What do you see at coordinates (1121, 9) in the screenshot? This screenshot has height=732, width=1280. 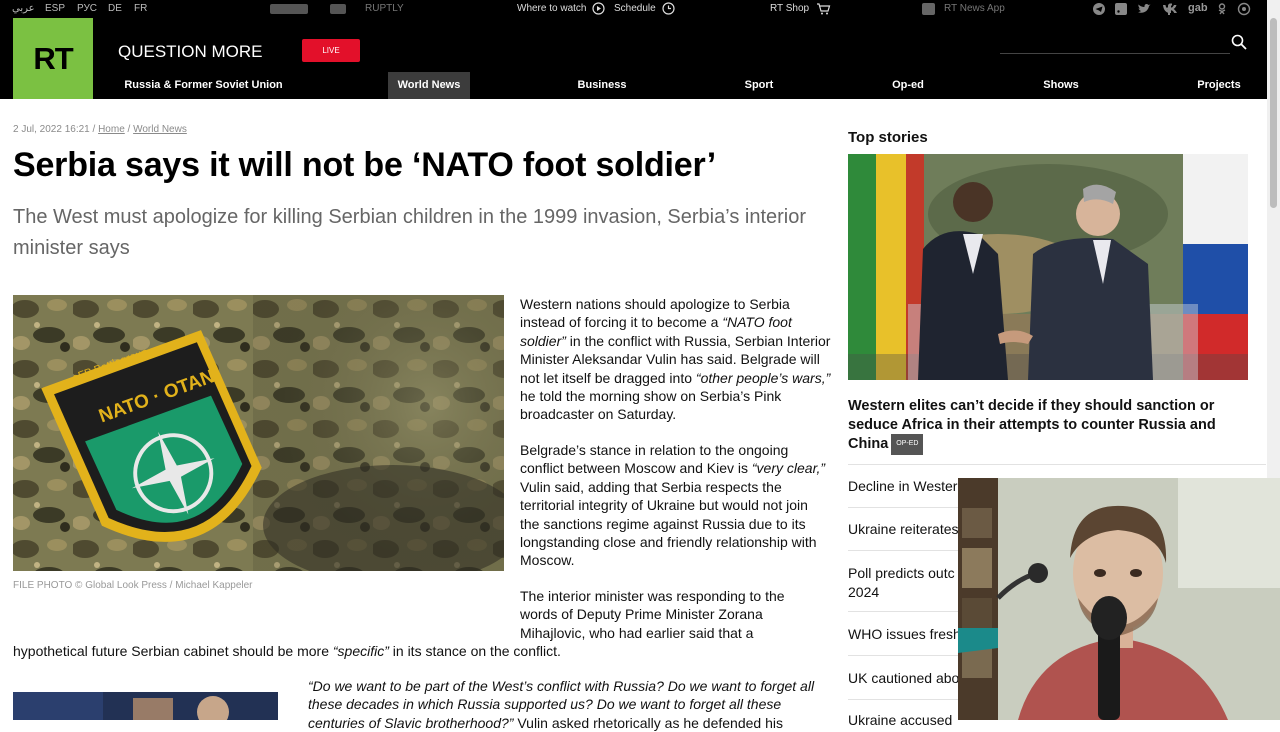 I see `rss-icon` at bounding box center [1121, 9].